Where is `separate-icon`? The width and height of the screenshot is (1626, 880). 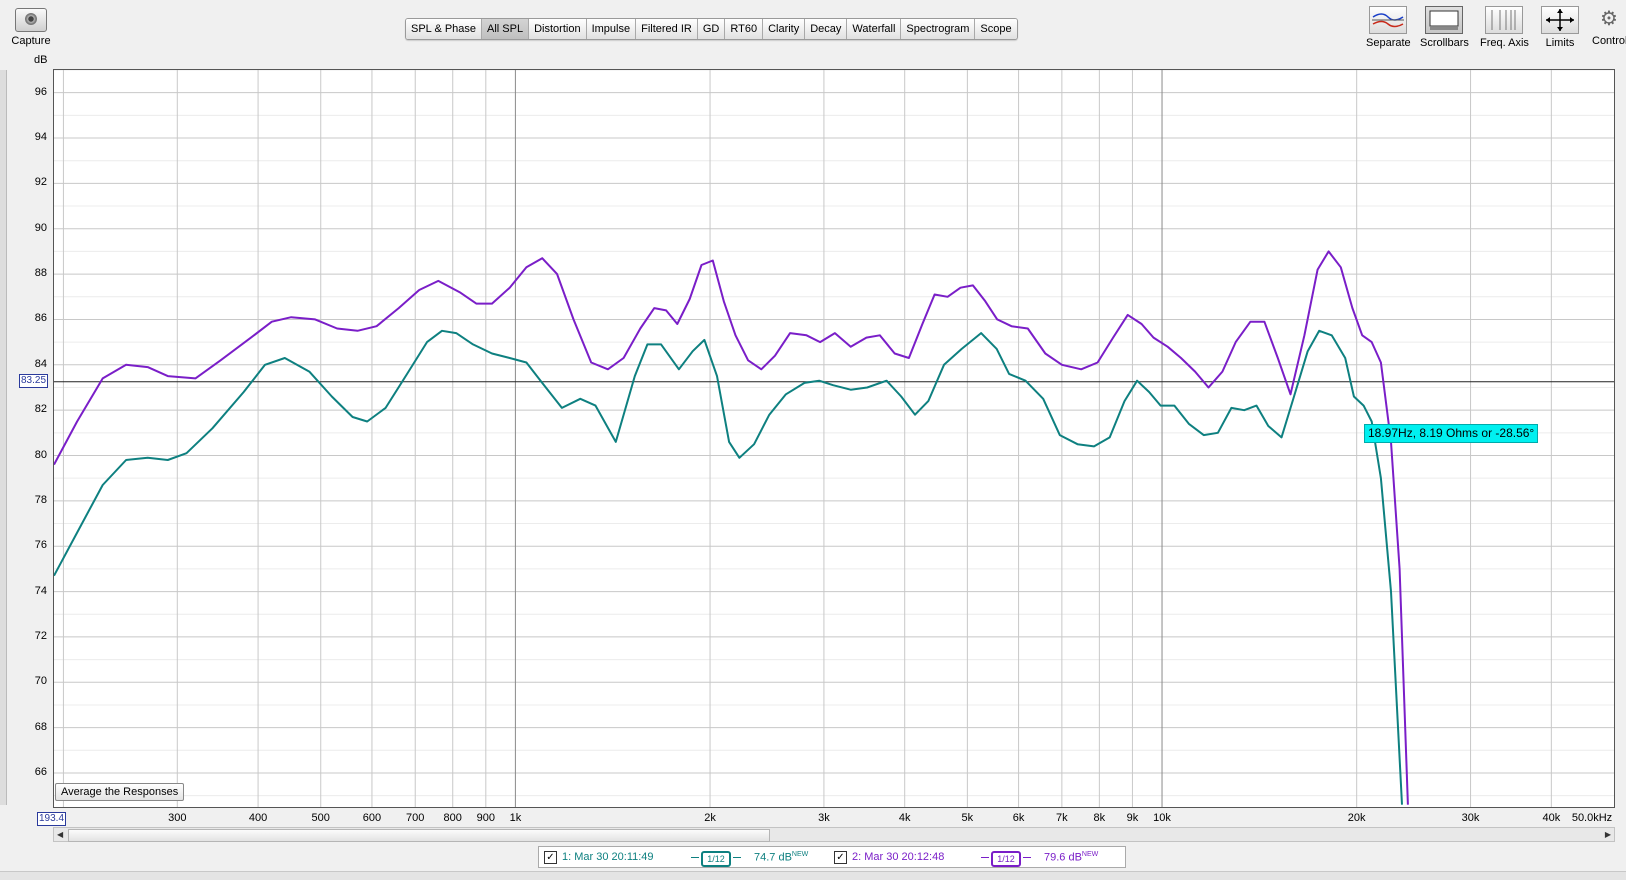
separate-icon is located at coordinates (1388, 20).